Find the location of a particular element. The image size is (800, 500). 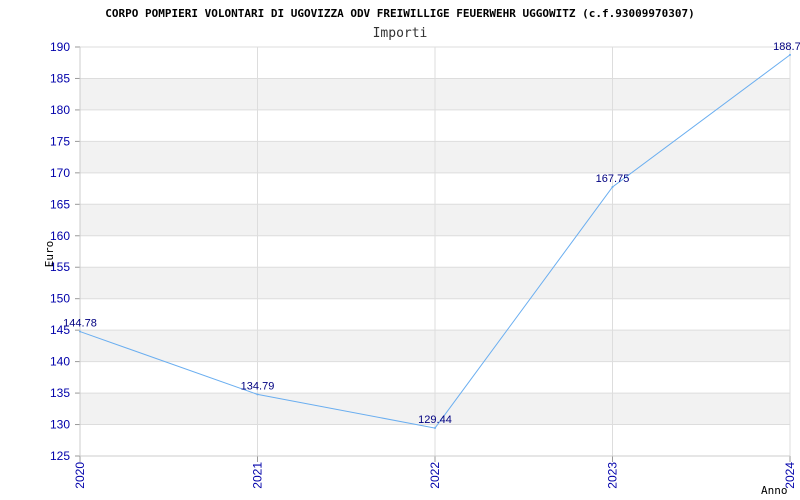

data-label: 167.75 is located at coordinates (613, 179).